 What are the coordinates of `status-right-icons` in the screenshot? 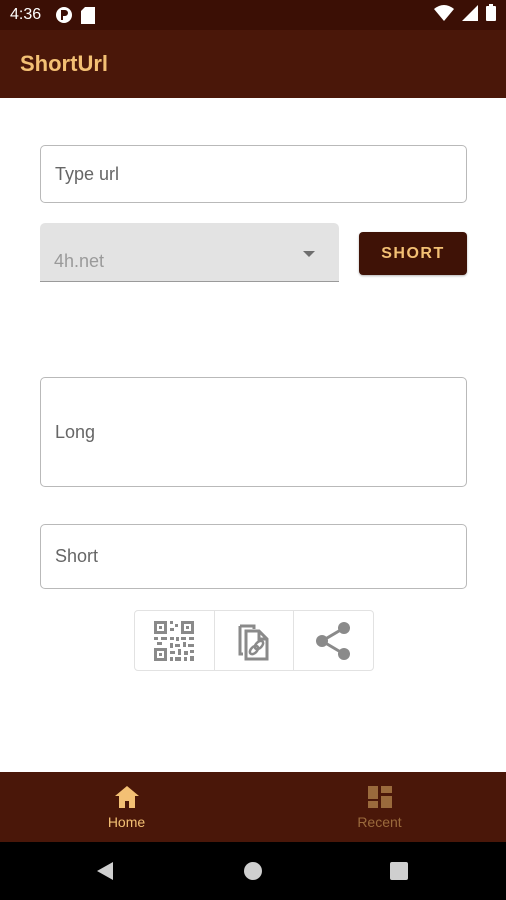 It's located at (465, 15).